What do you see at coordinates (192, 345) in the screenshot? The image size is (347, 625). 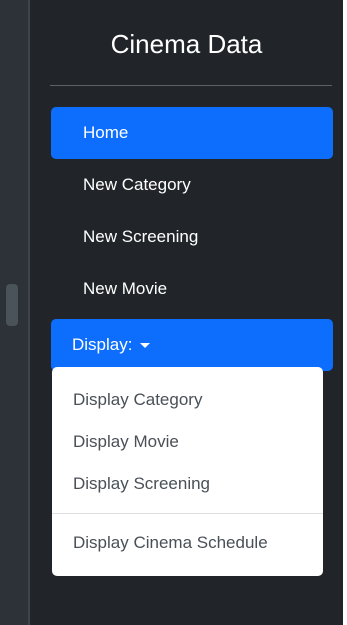 I see `display-dropdown-toggle: Display:` at bounding box center [192, 345].